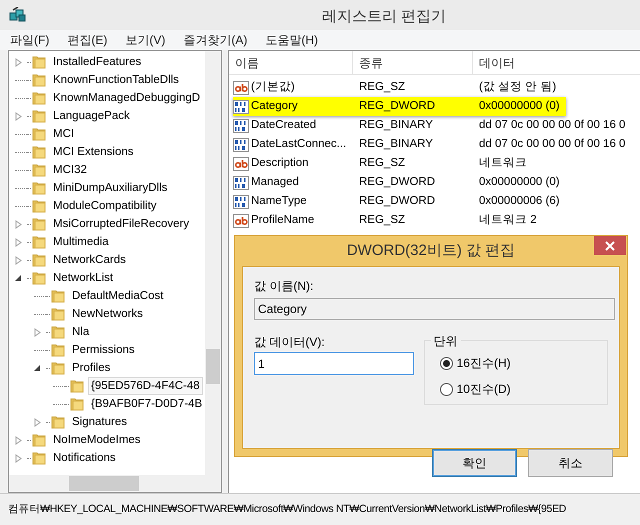  What do you see at coordinates (284, 286) in the screenshot?
I see `value-name-label: 값 이름(N):` at bounding box center [284, 286].